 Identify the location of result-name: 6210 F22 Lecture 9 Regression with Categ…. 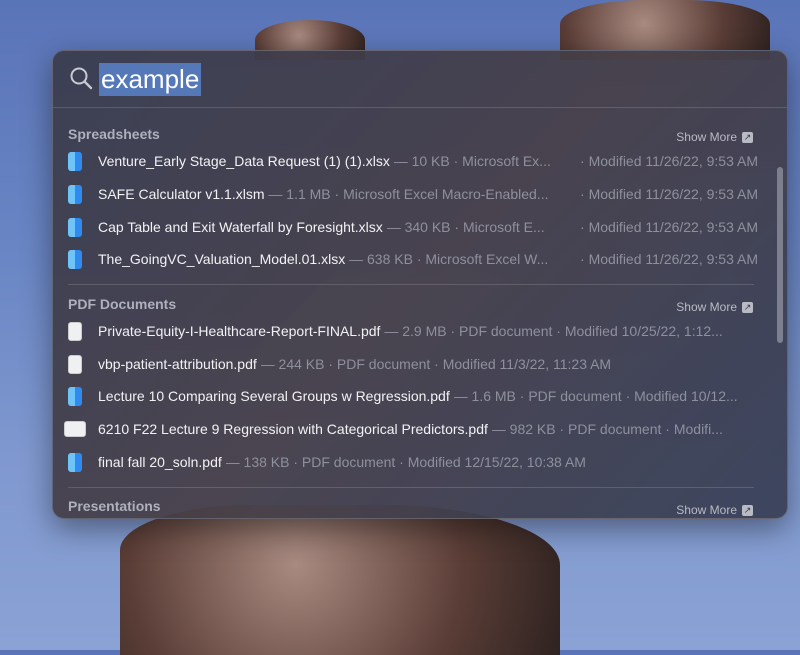
(293, 429).